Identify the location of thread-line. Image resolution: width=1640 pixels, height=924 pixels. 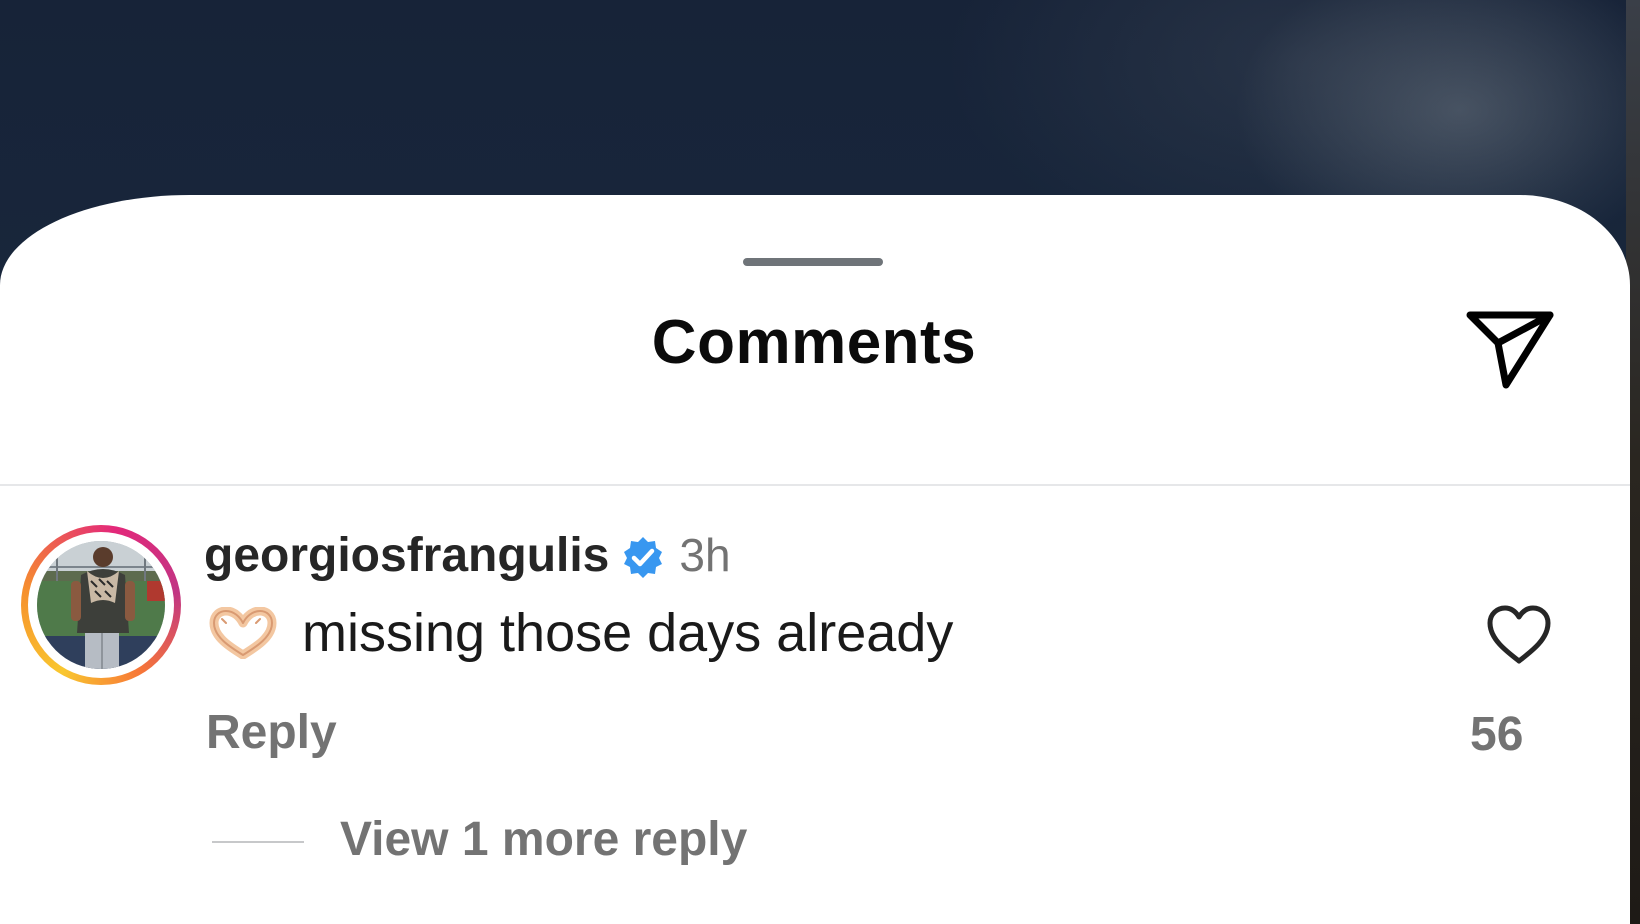
(258, 842).